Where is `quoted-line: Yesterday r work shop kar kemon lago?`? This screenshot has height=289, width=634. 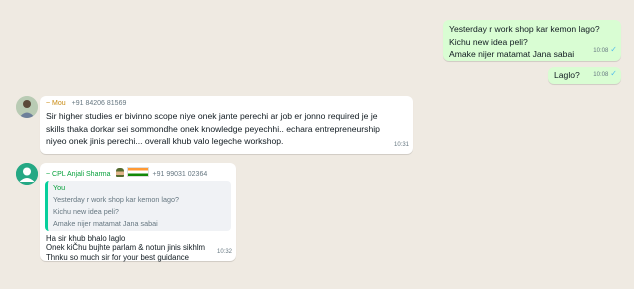 quoted-line: Yesterday r work shop kar kemon lago? is located at coordinates (116, 199).